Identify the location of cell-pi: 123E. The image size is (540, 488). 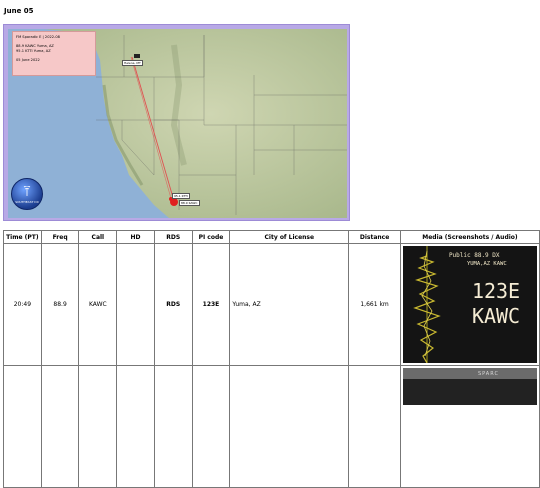
(211, 304).